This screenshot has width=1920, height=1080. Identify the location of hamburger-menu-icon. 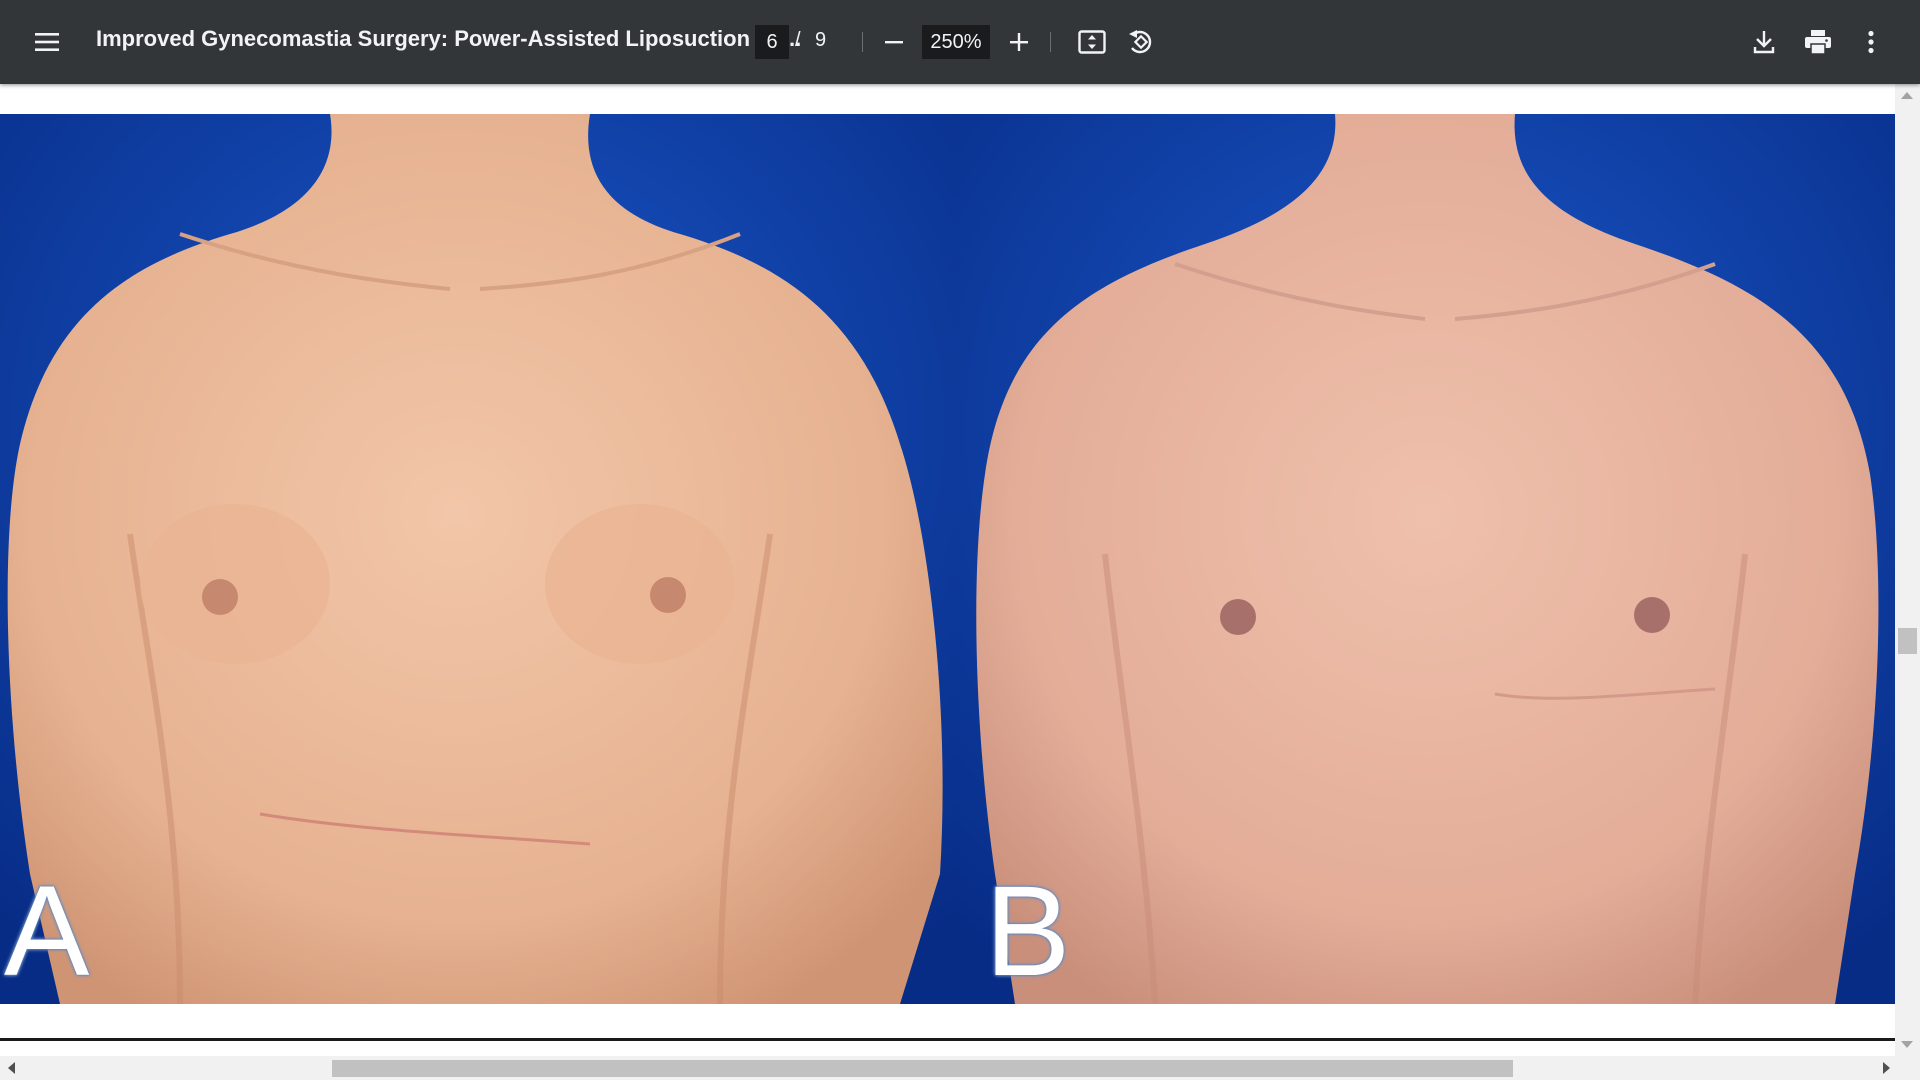
(47, 42).